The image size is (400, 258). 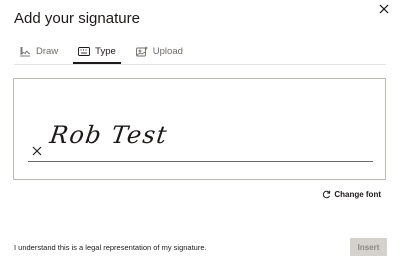 What do you see at coordinates (200, 52) in the screenshot?
I see `signature-tabs: Draw Type Upload` at bounding box center [200, 52].